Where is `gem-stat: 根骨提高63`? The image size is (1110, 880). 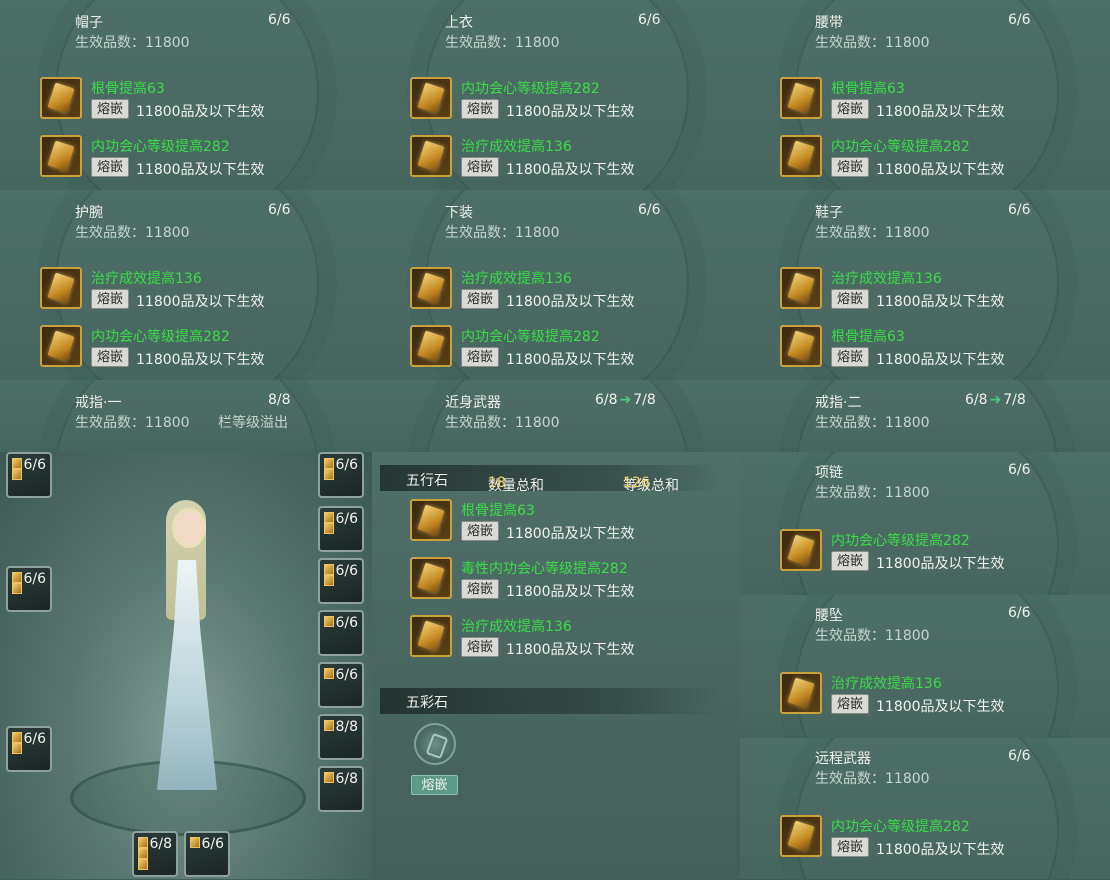 gem-stat: 根骨提高63 is located at coordinates (498, 511).